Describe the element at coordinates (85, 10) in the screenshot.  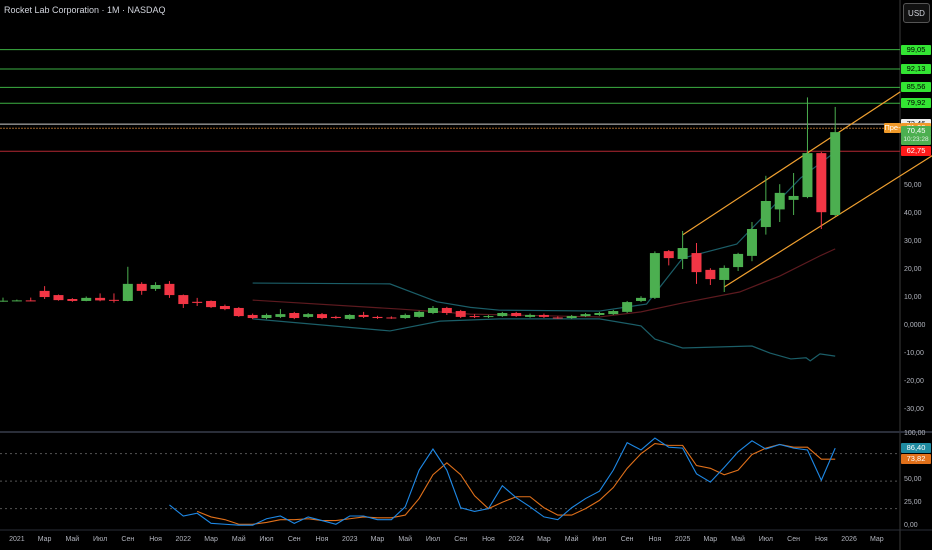
I see `symbol-title: Rocket Lab Corporation · 1M · NASDAQ` at that location.